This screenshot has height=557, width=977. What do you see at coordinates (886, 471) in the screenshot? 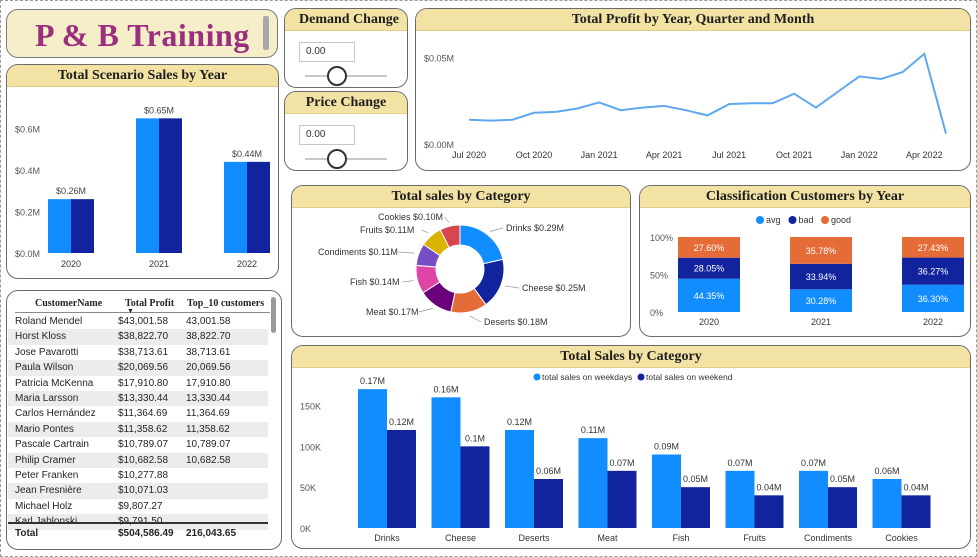
I see `data-label: 0.06M` at bounding box center [886, 471].